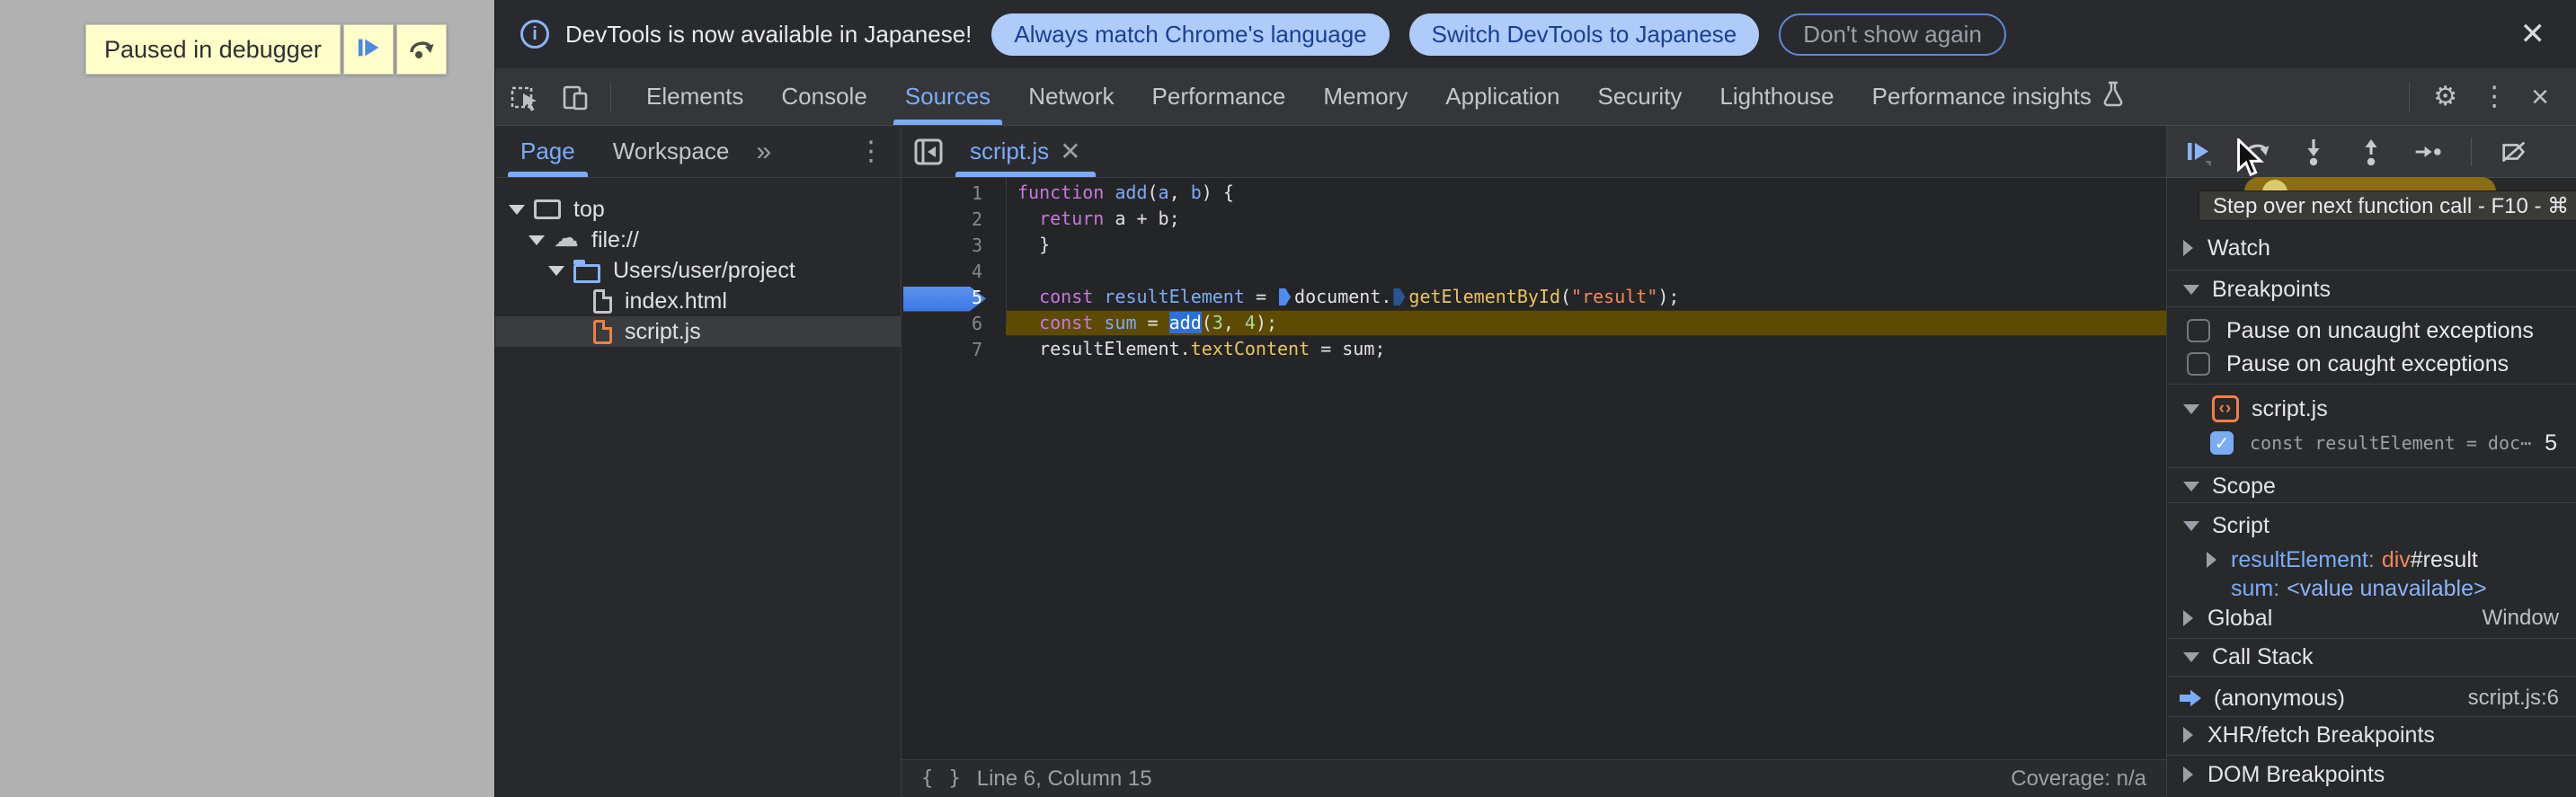 The height and width of the screenshot is (797, 2576). What do you see at coordinates (368, 49) in the screenshot?
I see `resume-script-button` at bounding box center [368, 49].